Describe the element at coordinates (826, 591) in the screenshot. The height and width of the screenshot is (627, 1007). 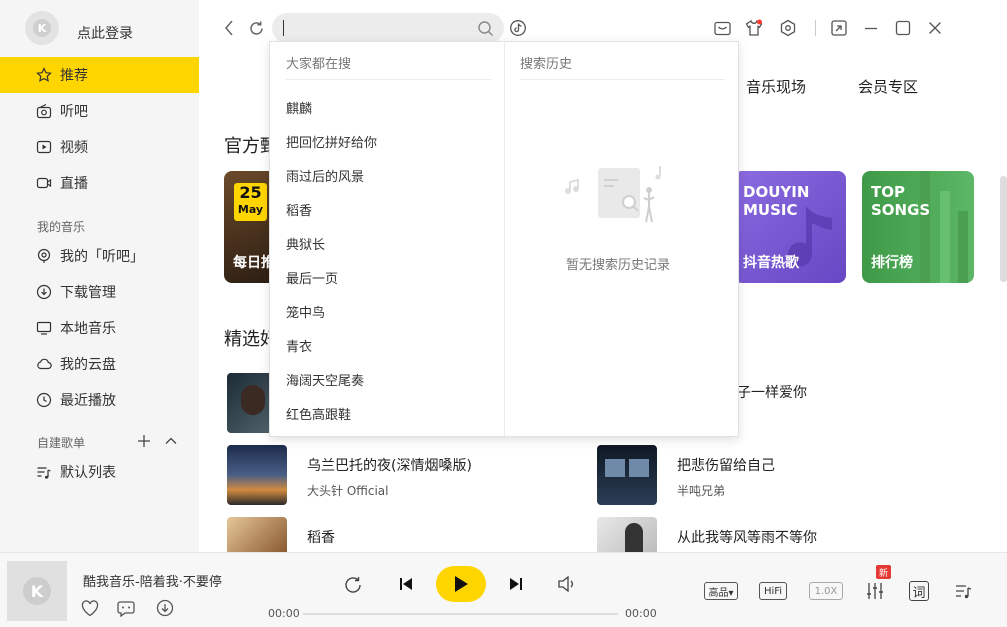
I see `speed-button: 1.0X` at that location.